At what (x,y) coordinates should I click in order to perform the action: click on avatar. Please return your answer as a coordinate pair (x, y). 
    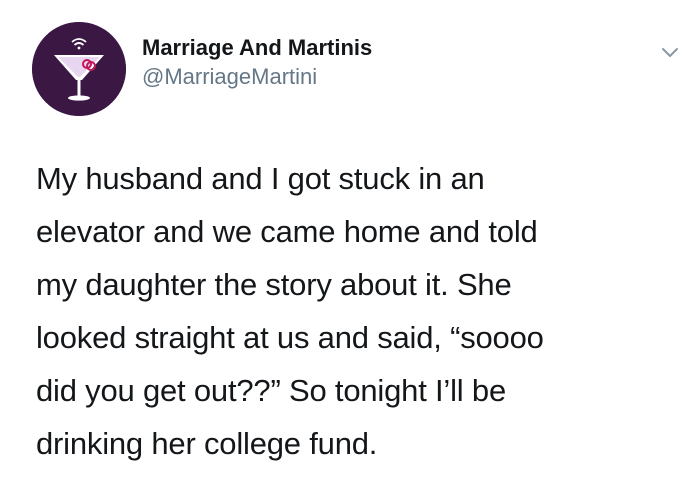
    Looking at the image, I should click on (79, 69).